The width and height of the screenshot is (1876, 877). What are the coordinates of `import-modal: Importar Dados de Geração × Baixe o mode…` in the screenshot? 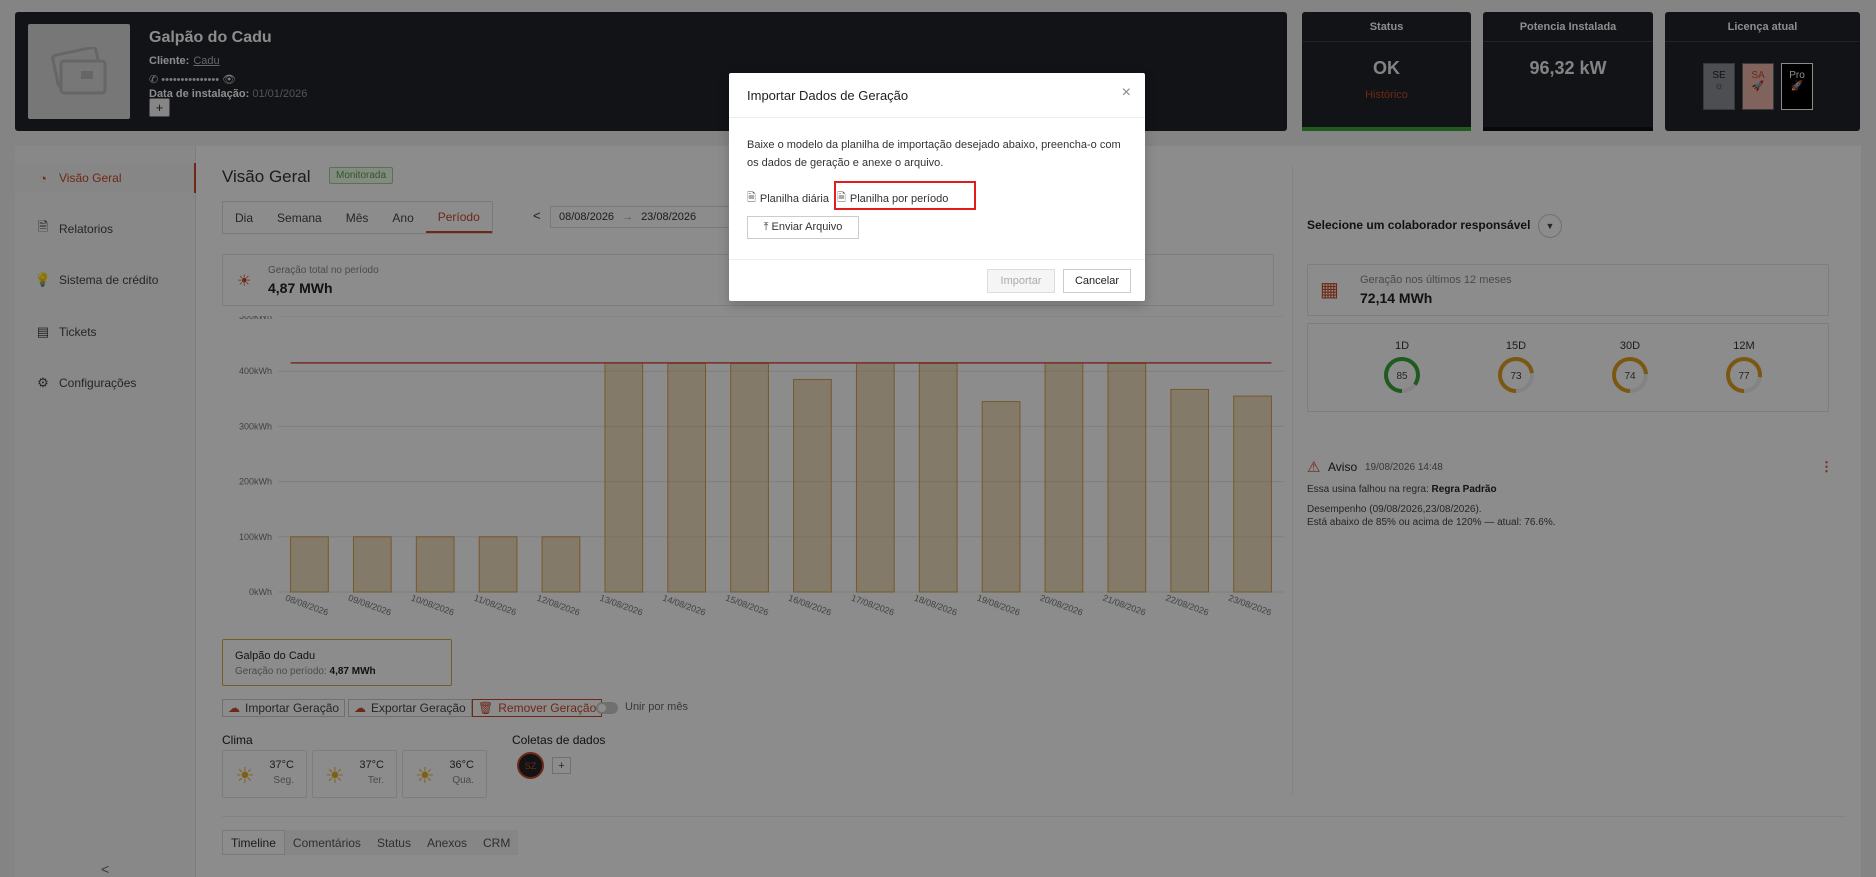 It's located at (937, 187).